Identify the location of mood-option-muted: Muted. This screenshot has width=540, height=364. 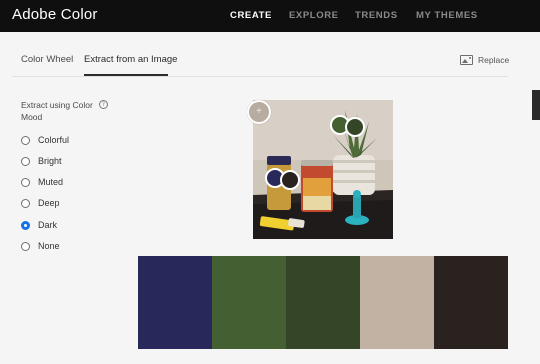
(42, 182).